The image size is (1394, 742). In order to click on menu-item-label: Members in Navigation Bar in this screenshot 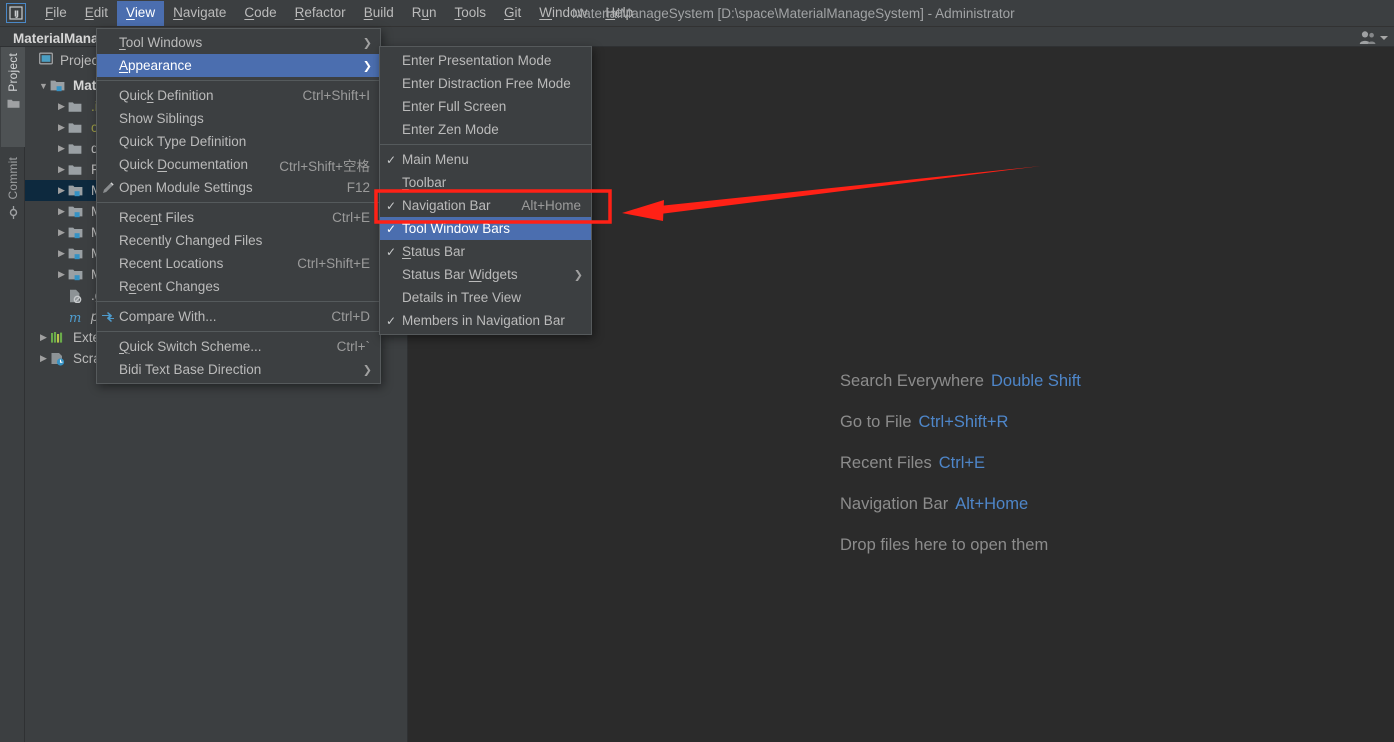, I will do `click(483, 320)`.